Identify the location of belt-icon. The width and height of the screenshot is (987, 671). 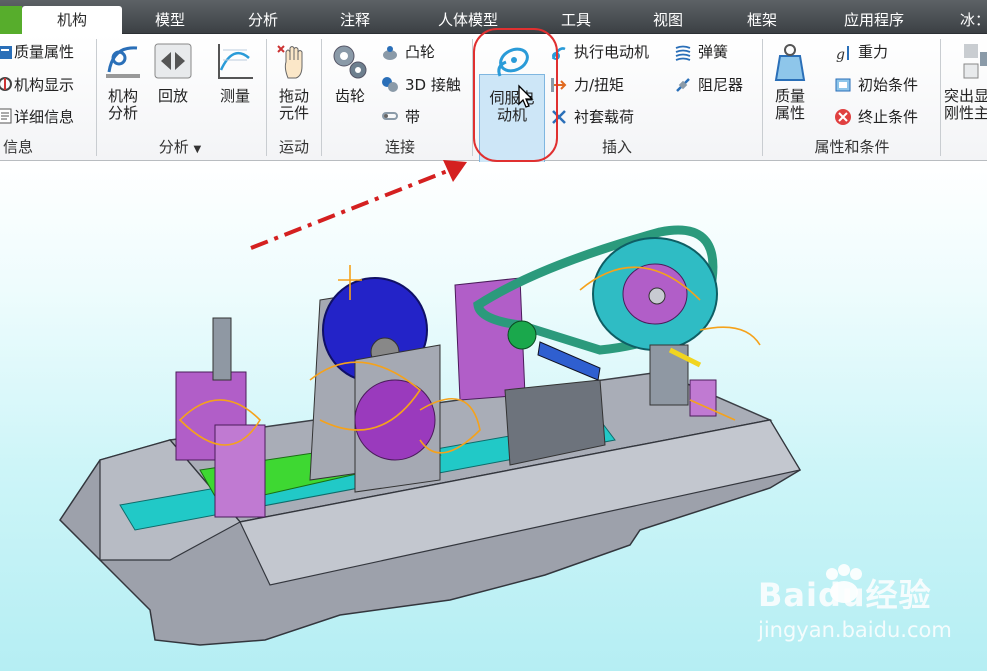
(390, 116).